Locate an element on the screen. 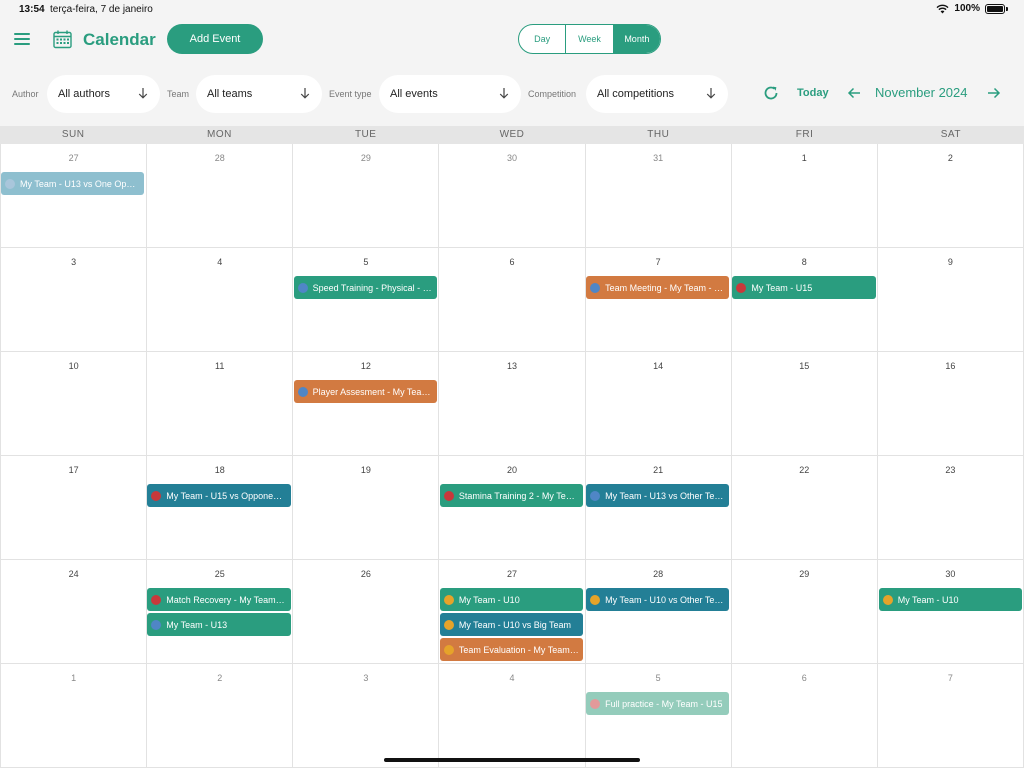 Image resolution: width=1024 pixels, height=768 pixels. week-row: 1 2 3 4 5 6 7 Full practice - My Team - U15 is located at coordinates (512, 716).